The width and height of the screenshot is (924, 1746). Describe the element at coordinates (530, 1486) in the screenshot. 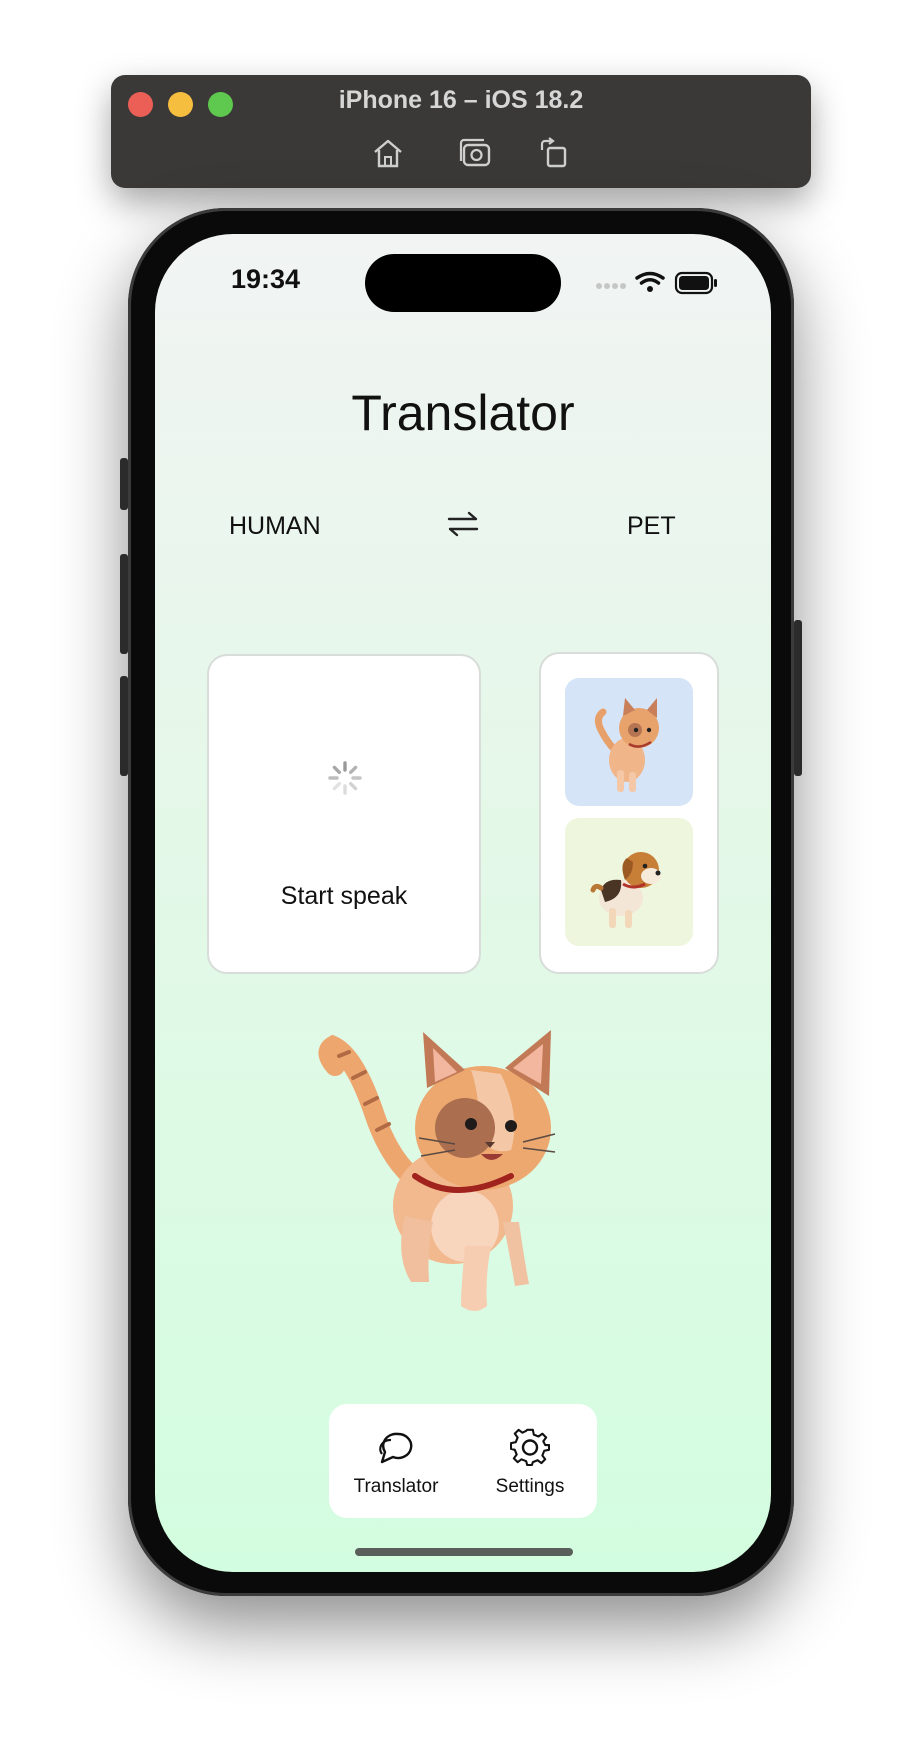

I see `tab-settings-label: Settings` at that location.